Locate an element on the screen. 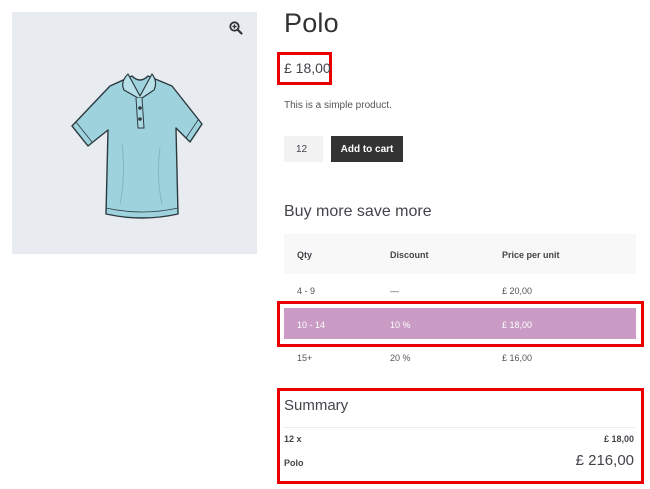 The width and height of the screenshot is (650, 489). discount-section-title: Buy more save more is located at coordinates (358, 211).